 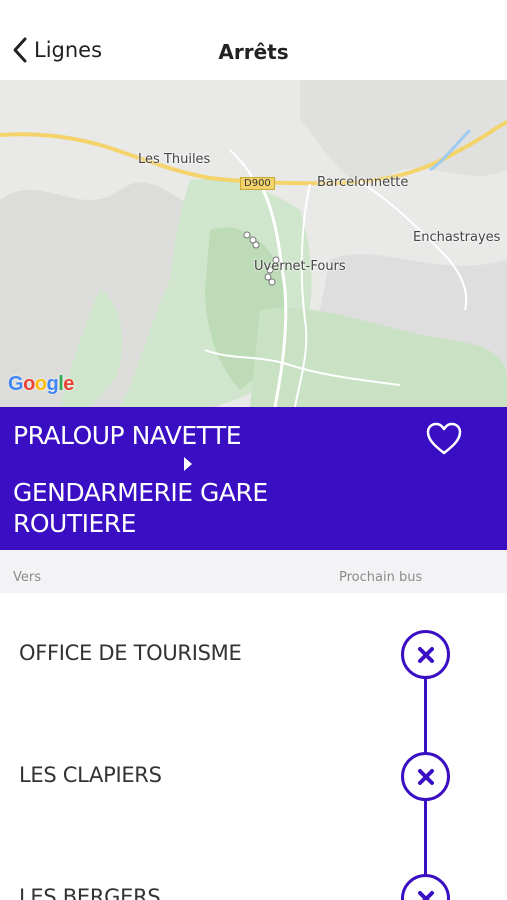 What do you see at coordinates (41, 384) in the screenshot?
I see `google-logo: Google` at bounding box center [41, 384].